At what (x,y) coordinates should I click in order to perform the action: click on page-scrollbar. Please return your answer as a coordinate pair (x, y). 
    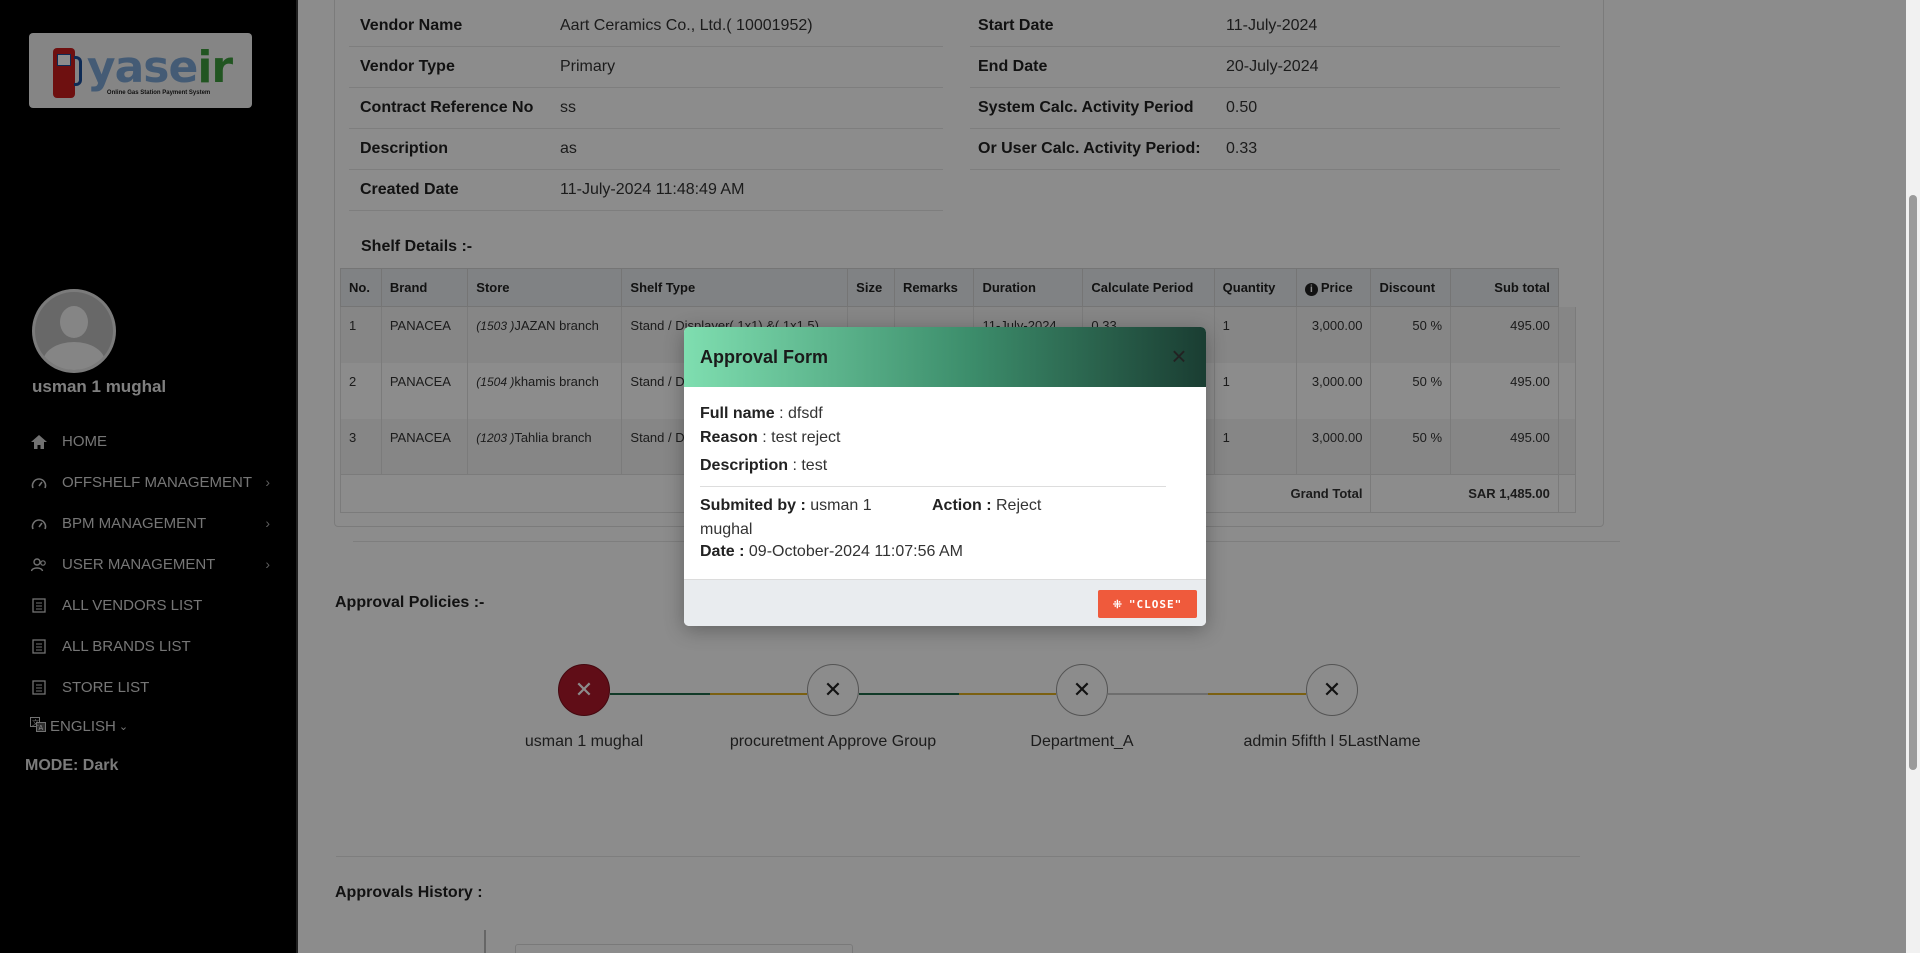
    Looking at the image, I should click on (1913, 476).